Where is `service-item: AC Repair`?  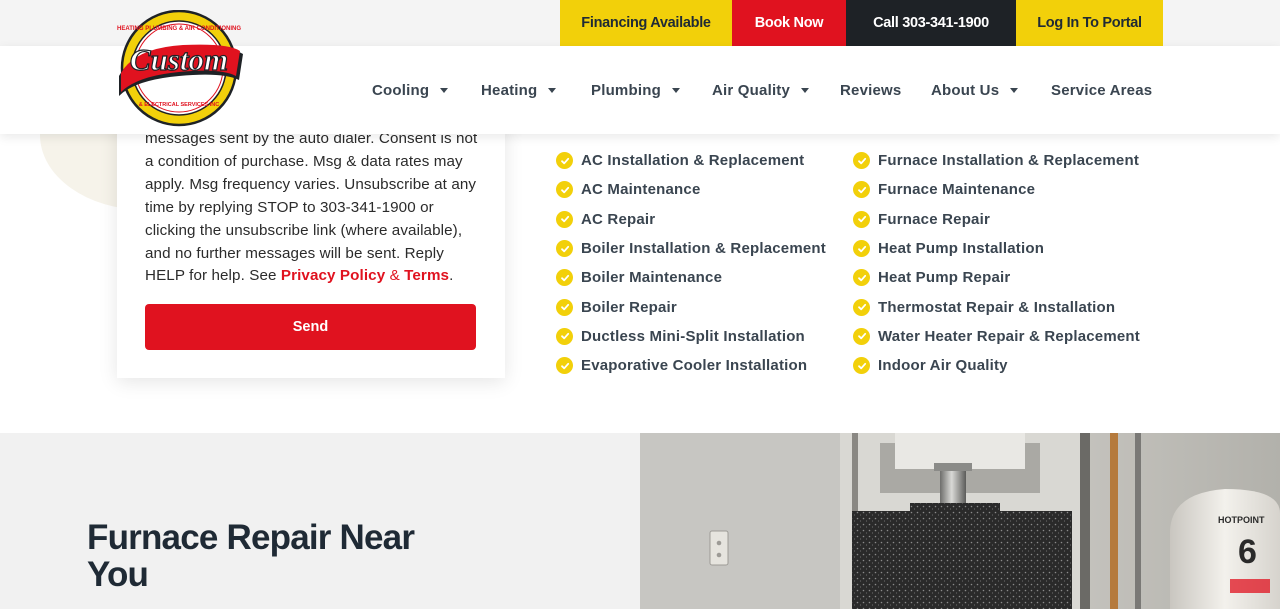 service-item: AC Repair is located at coordinates (691, 219).